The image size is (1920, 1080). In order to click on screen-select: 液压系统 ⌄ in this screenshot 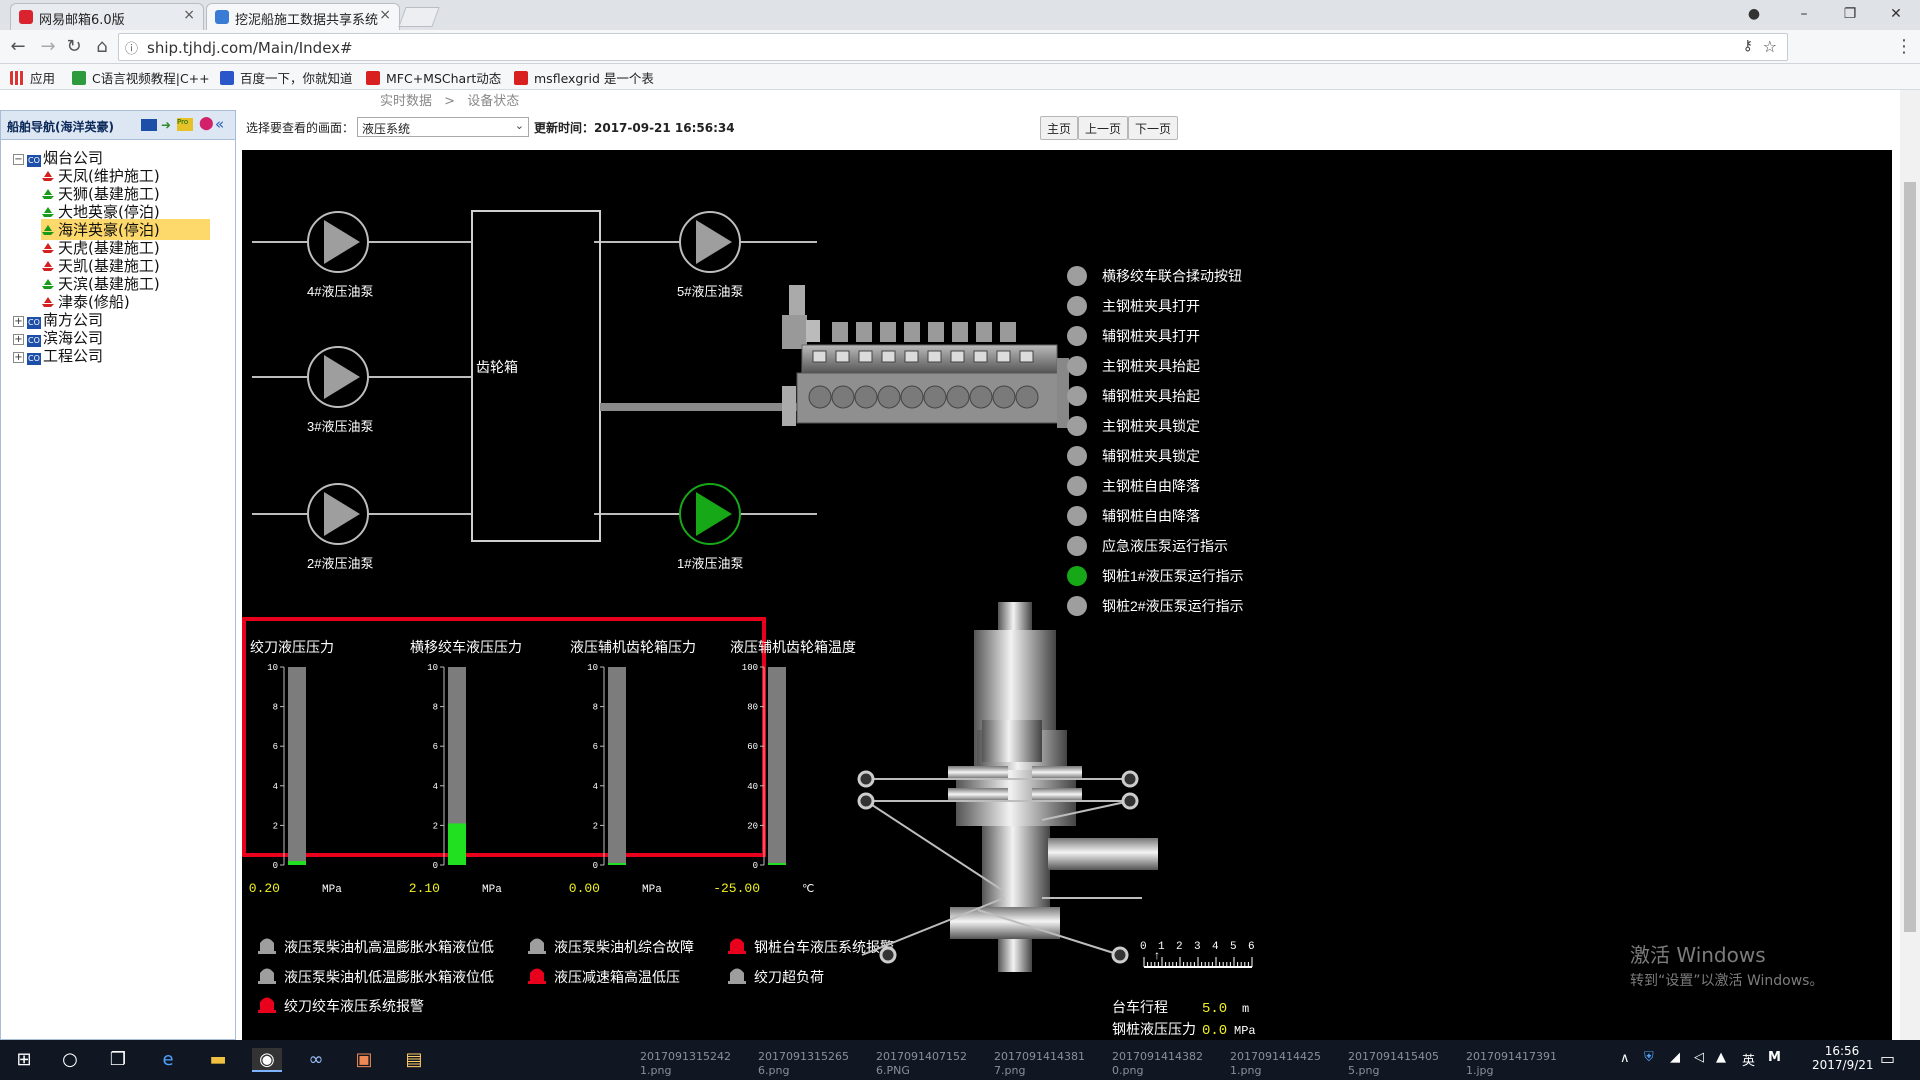, I will do `click(443, 127)`.